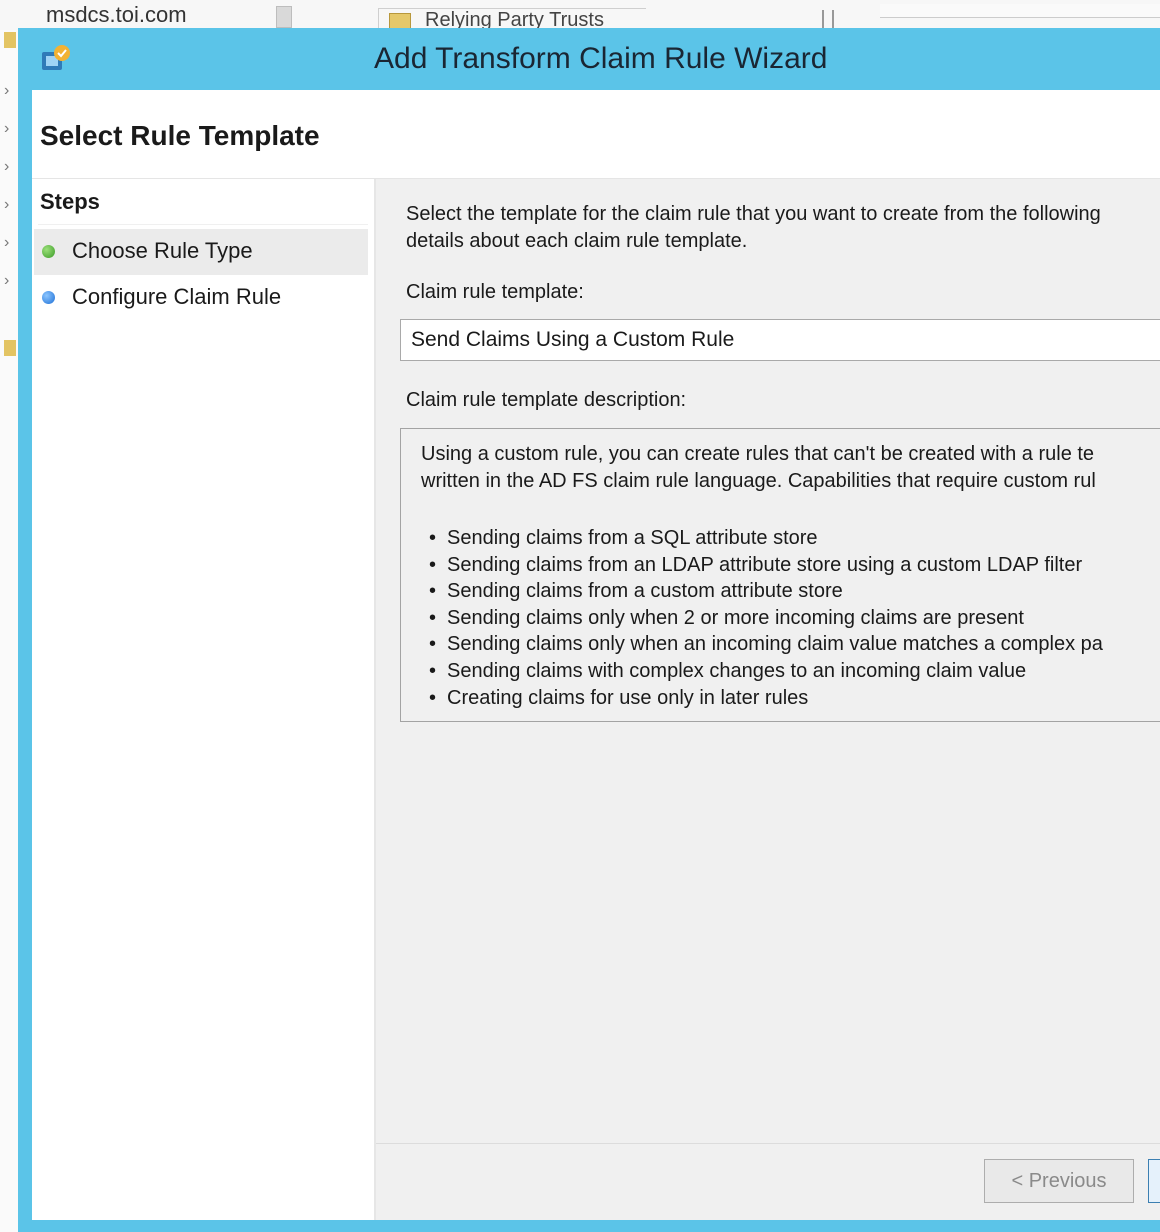  What do you see at coordinates (577, 241) in the screenshot?
I see `intro-line-2: details about each claim rule template.` at bounding box center [577, 241].